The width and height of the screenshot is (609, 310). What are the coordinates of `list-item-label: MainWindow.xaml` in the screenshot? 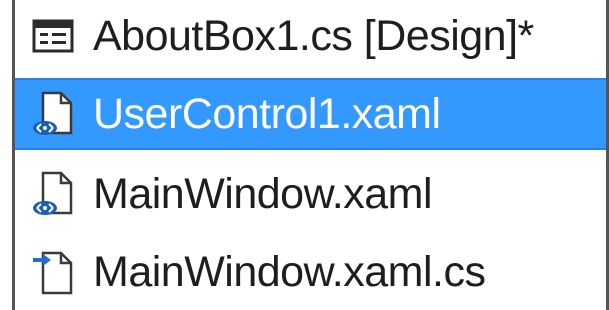 It's located at (263, 193).